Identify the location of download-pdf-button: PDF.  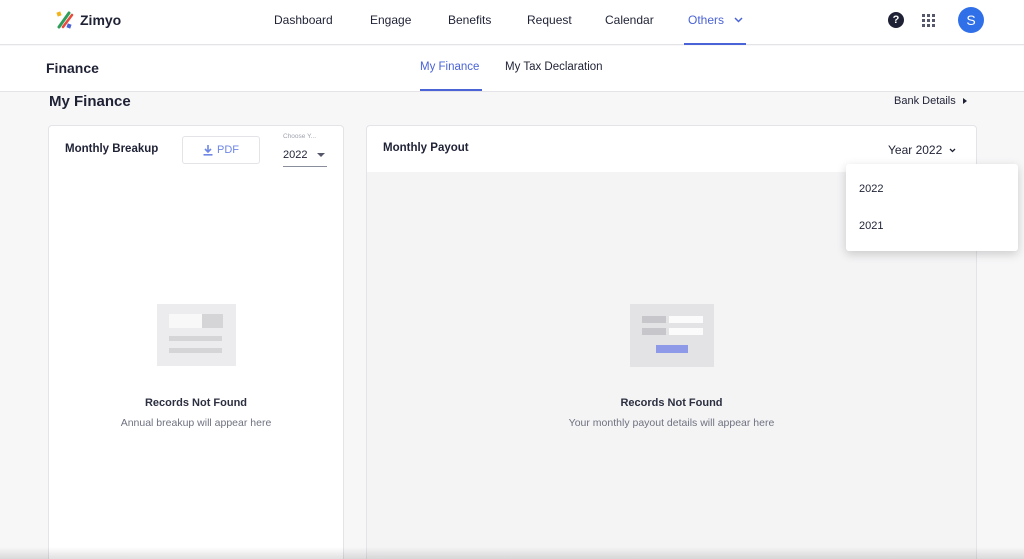
(221, 150).